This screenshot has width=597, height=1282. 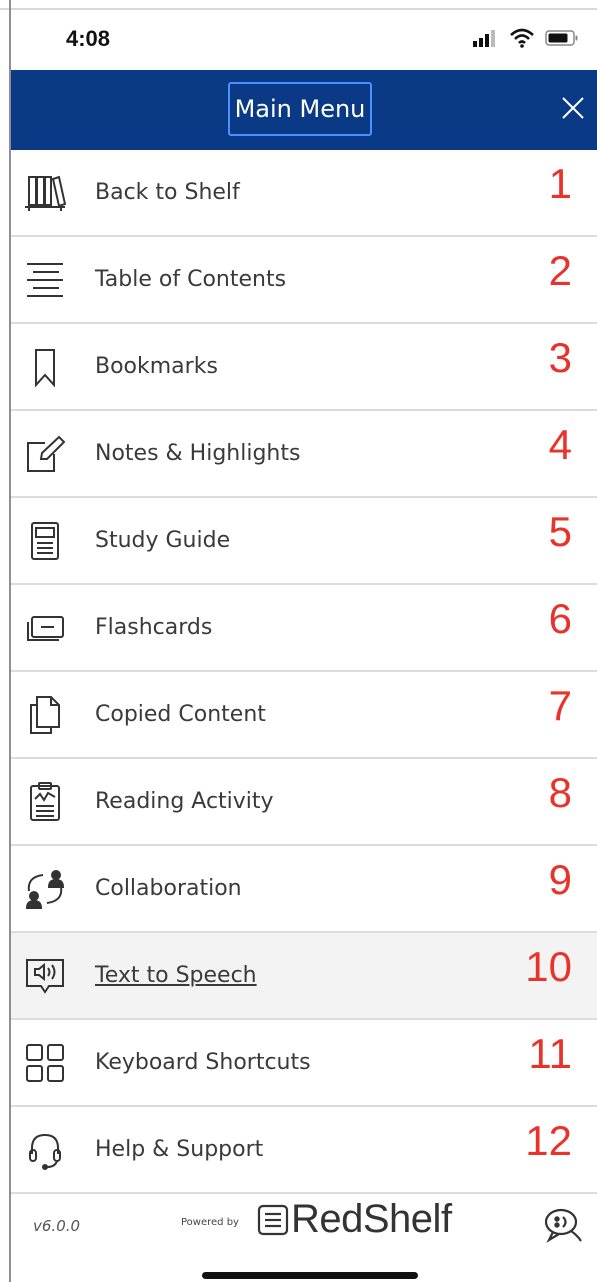 What do you see at coordinates (176, 975) in the screenshot?
I see `menu-item-label: Text to Speech` at bounding box center [176, 975].